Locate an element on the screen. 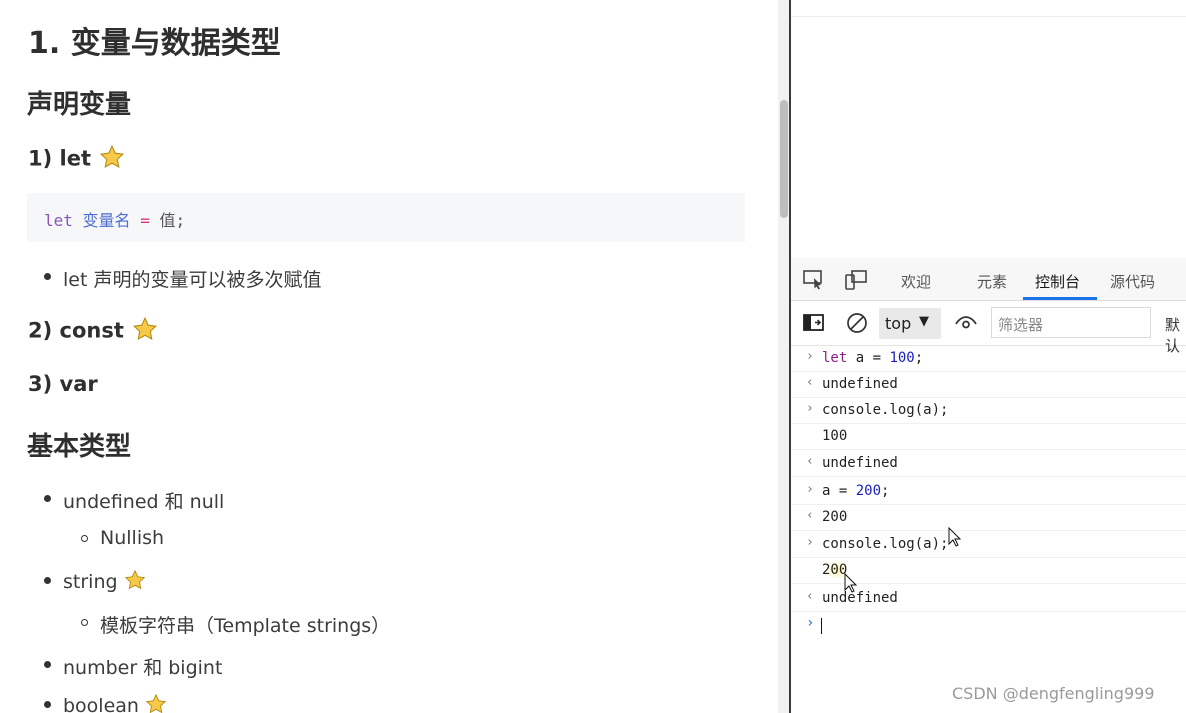 Image resolution: width=1186 pixels, height=713 pixels. code-variable: 变量名 is located at coordinates (106, 220).